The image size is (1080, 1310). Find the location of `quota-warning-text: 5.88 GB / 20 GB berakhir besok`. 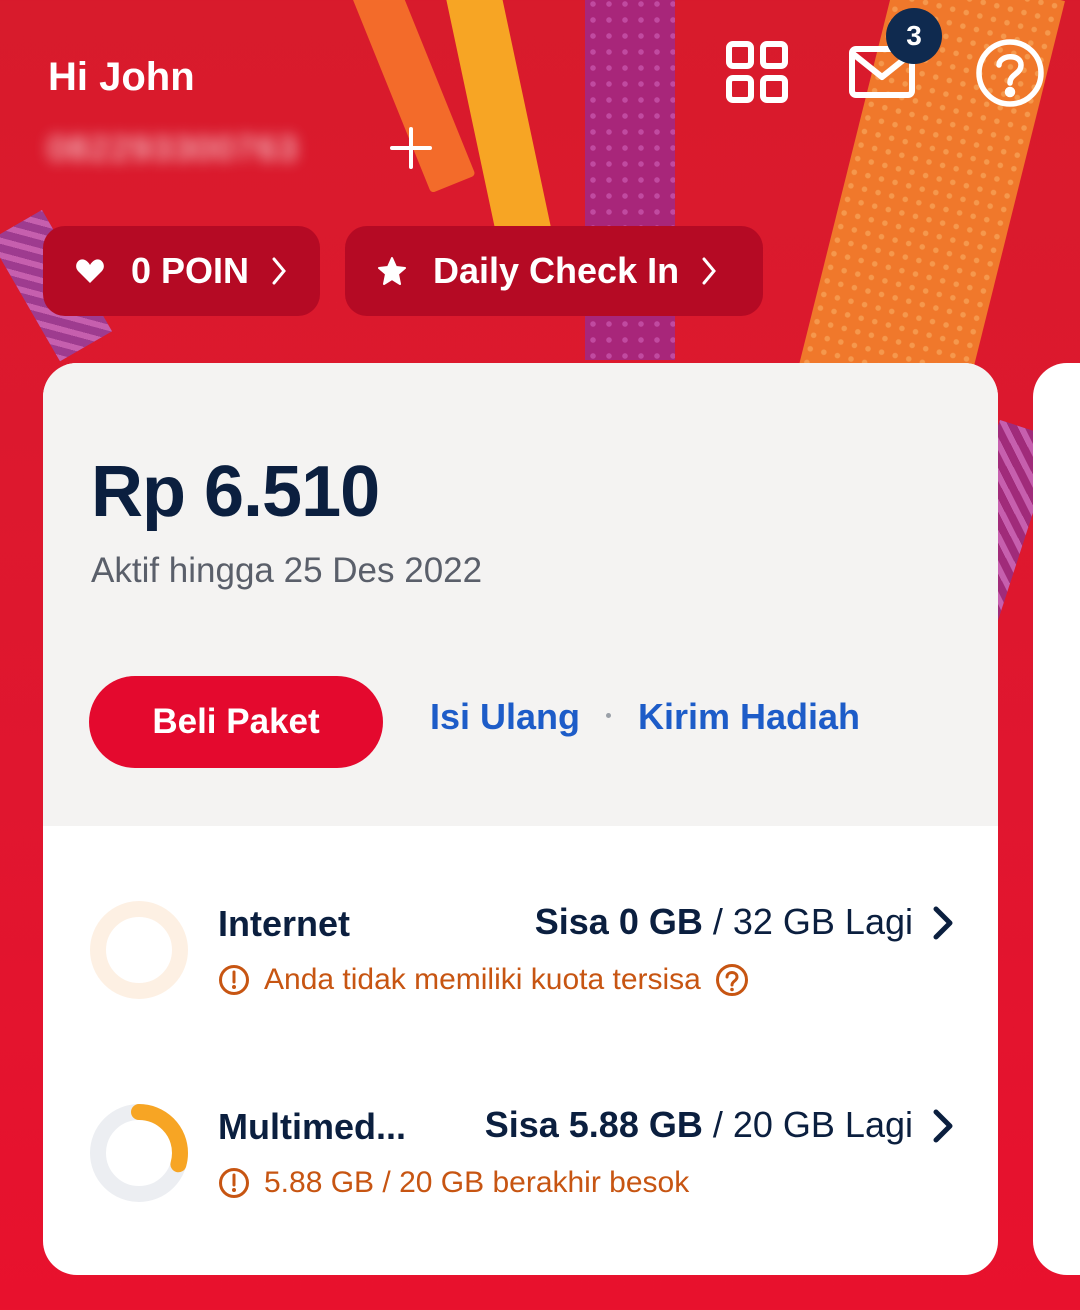

quota-warning-text: 5.88 GB / 20 GB berakhir besok is located at coordinates (477, 1182).